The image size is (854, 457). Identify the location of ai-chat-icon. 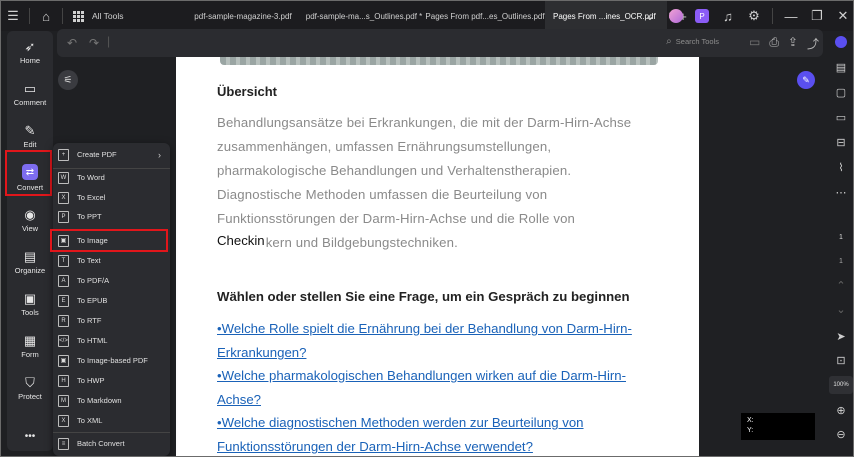
(840, 42).